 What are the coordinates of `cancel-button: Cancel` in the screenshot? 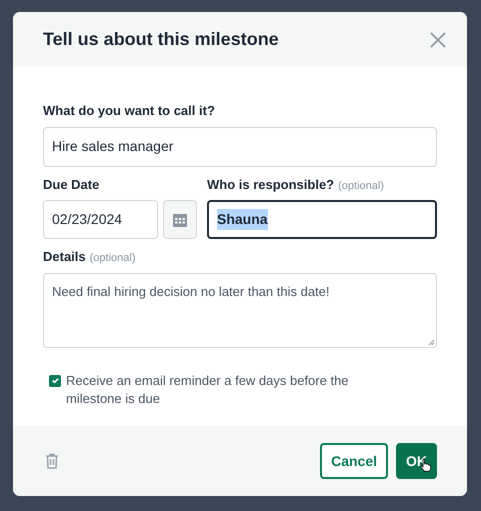 It's located at (354, 461).